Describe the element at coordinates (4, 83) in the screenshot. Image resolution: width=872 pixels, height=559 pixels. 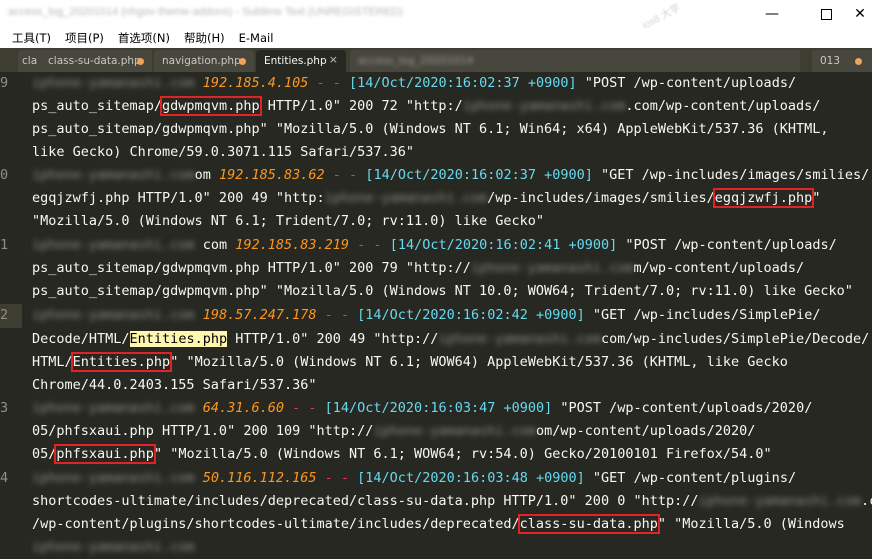
I see `line-number: 9` at that location.